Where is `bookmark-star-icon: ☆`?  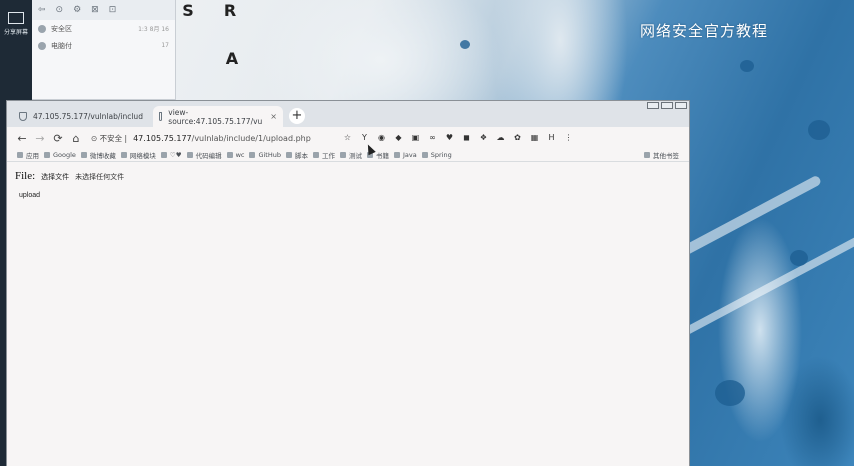 bookmark-star-icon: ☆ is located at coordinates (347, 137).